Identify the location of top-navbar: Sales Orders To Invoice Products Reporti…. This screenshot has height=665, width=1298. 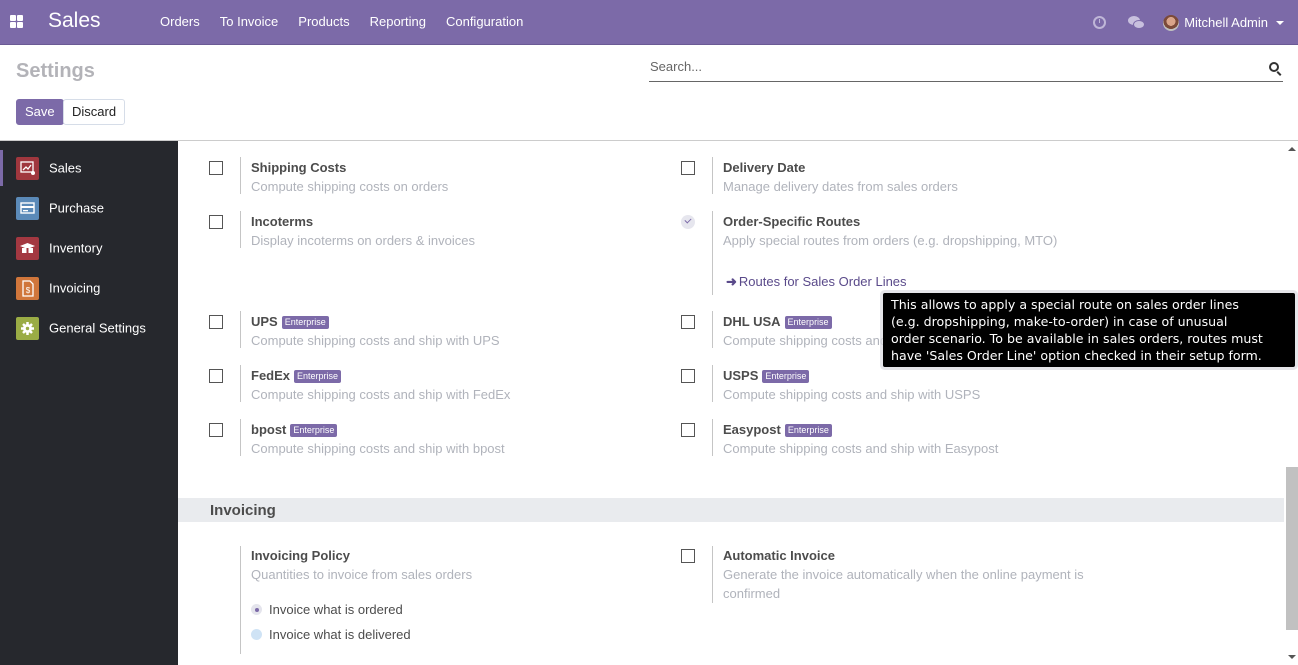
(649, 22).